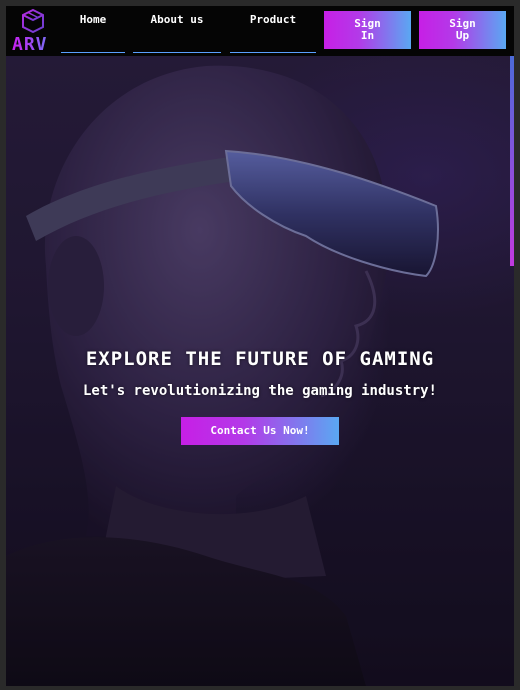 The width and height of the screenshot is (520, 690). What do you see at coordinates (273, 33) in the screenshot?
I see `nav-link-product: Product` at bounding box center [273, 33].